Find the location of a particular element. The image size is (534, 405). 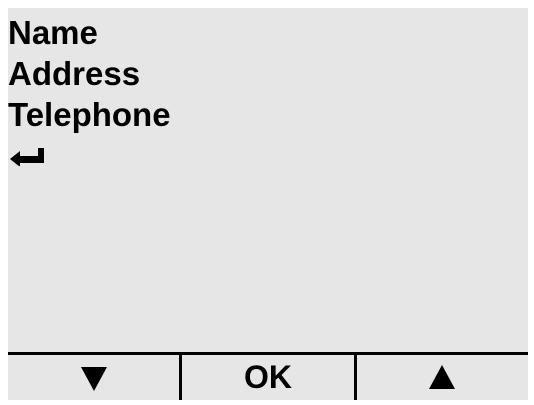

up-button is located at coordinates (440, 377).